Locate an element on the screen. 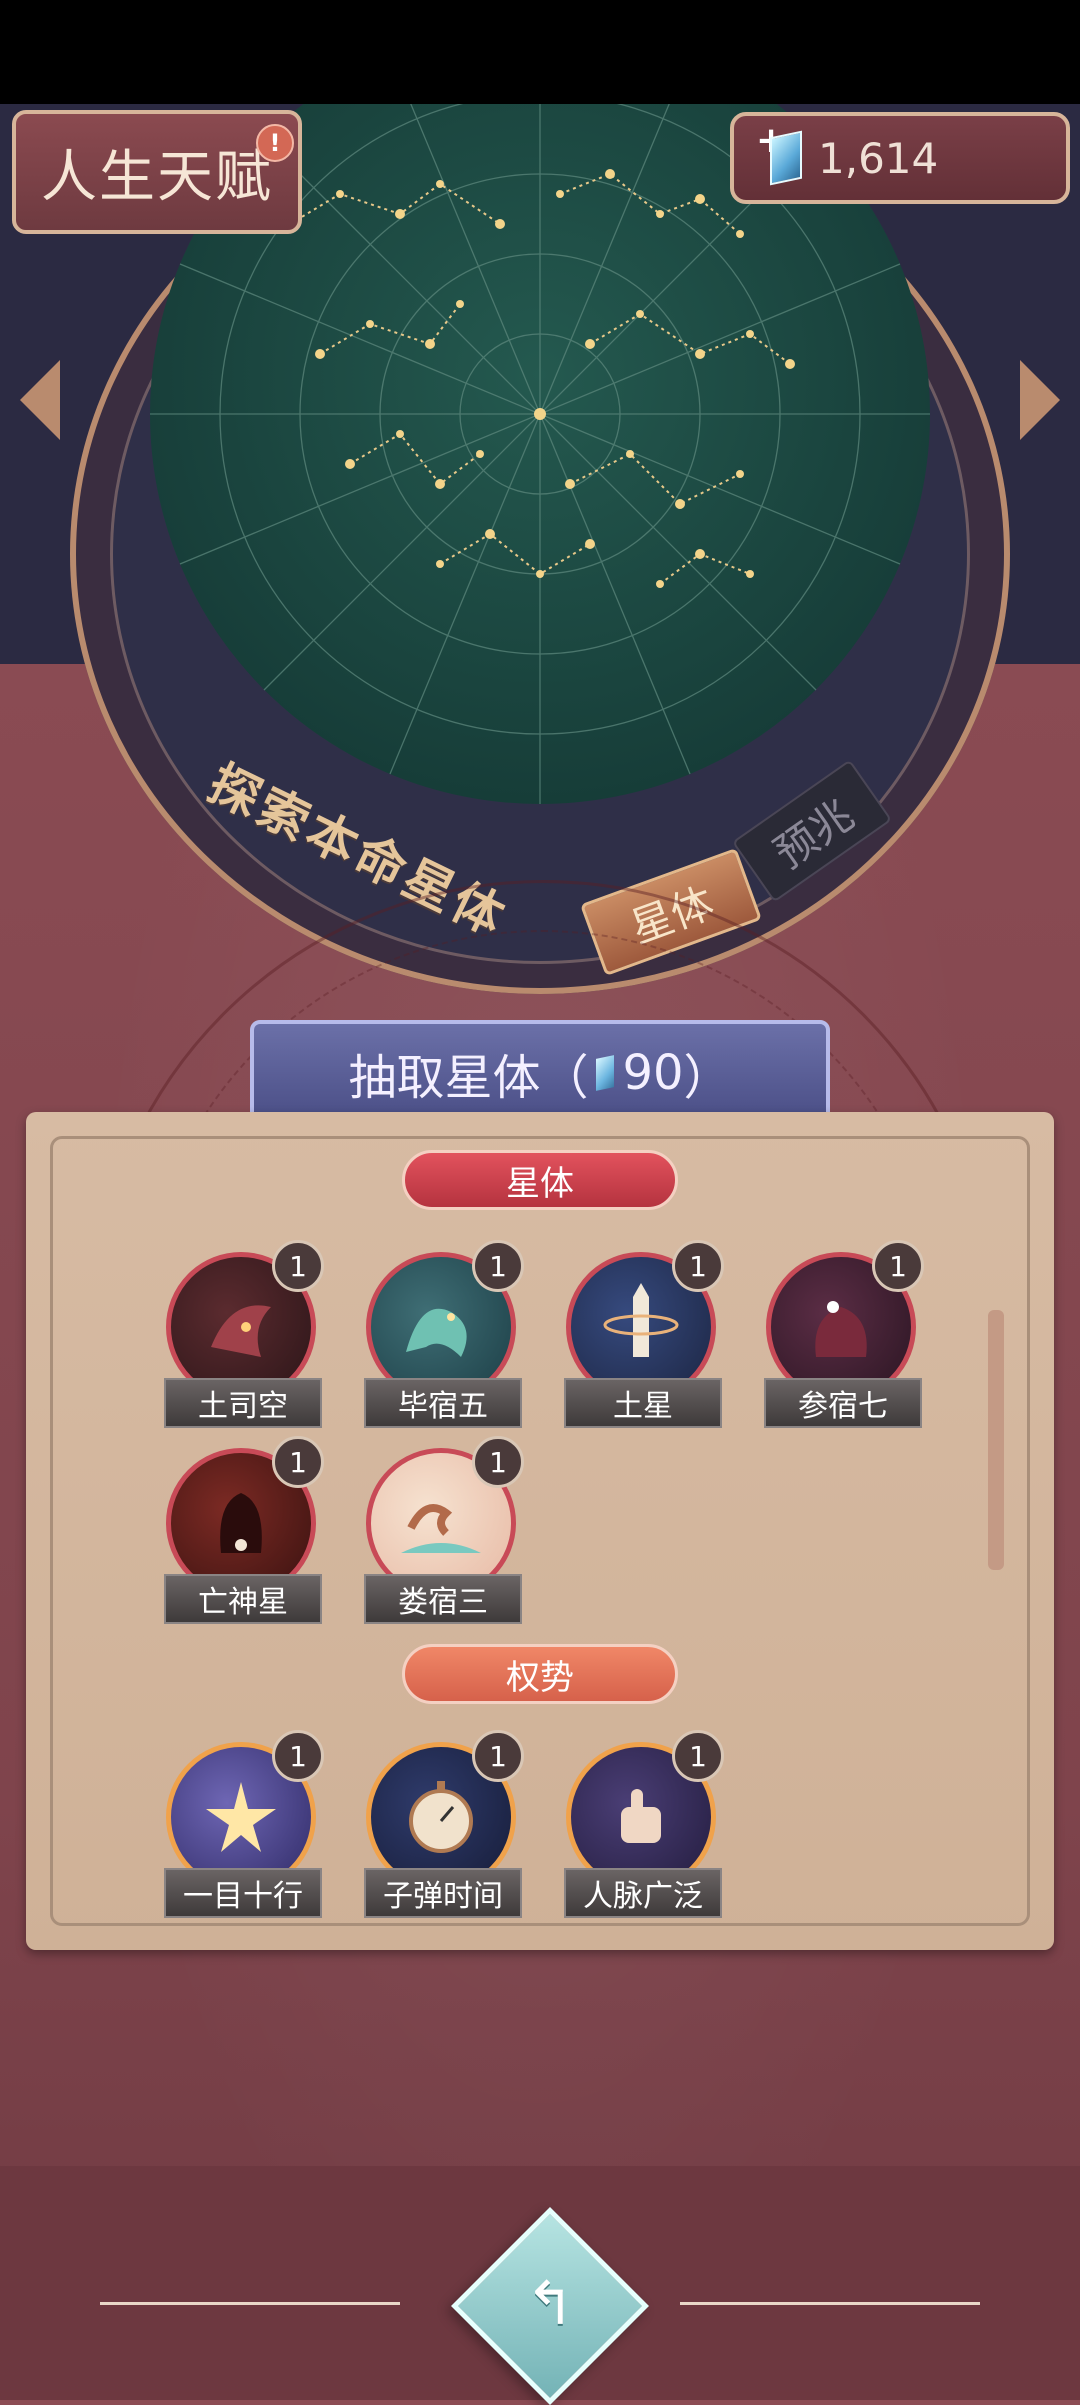 This screenshot has width=1080, height=2405. draw-celestial-button: 抽取星体（ 90 ） is located at coordinates (540, 1073).